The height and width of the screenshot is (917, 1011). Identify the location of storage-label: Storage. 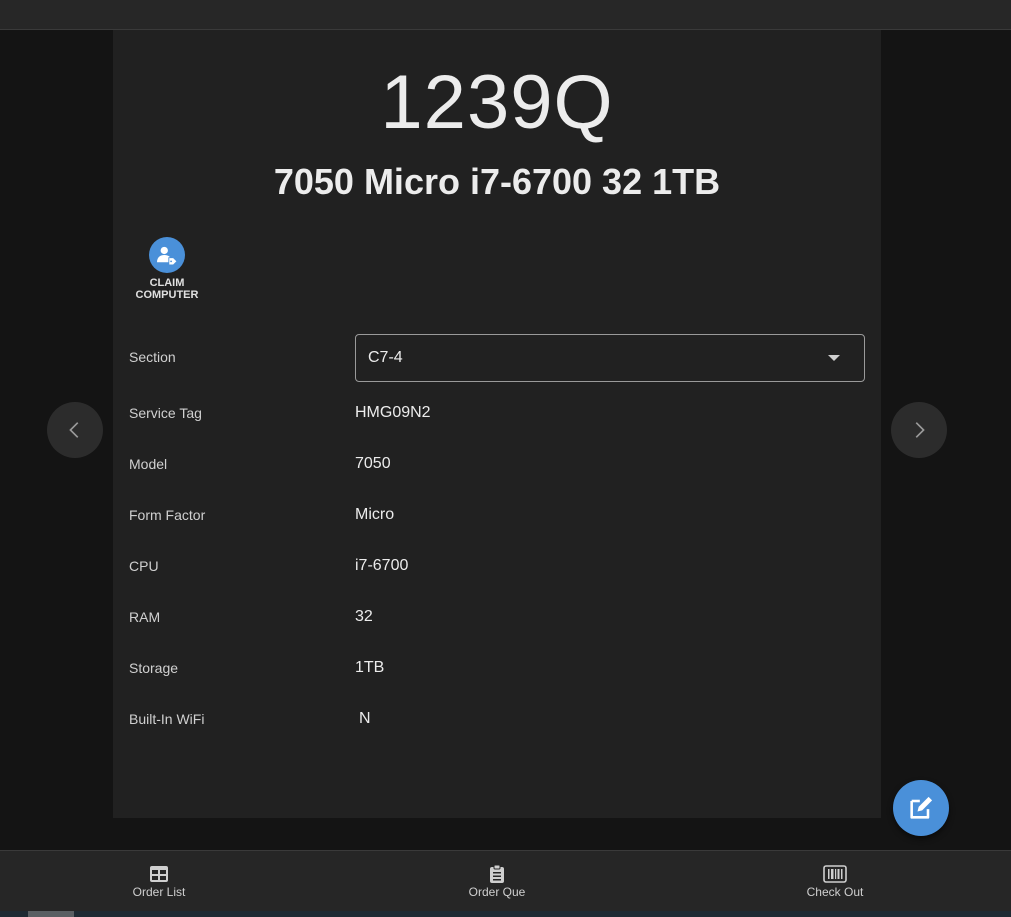
(154, 668).